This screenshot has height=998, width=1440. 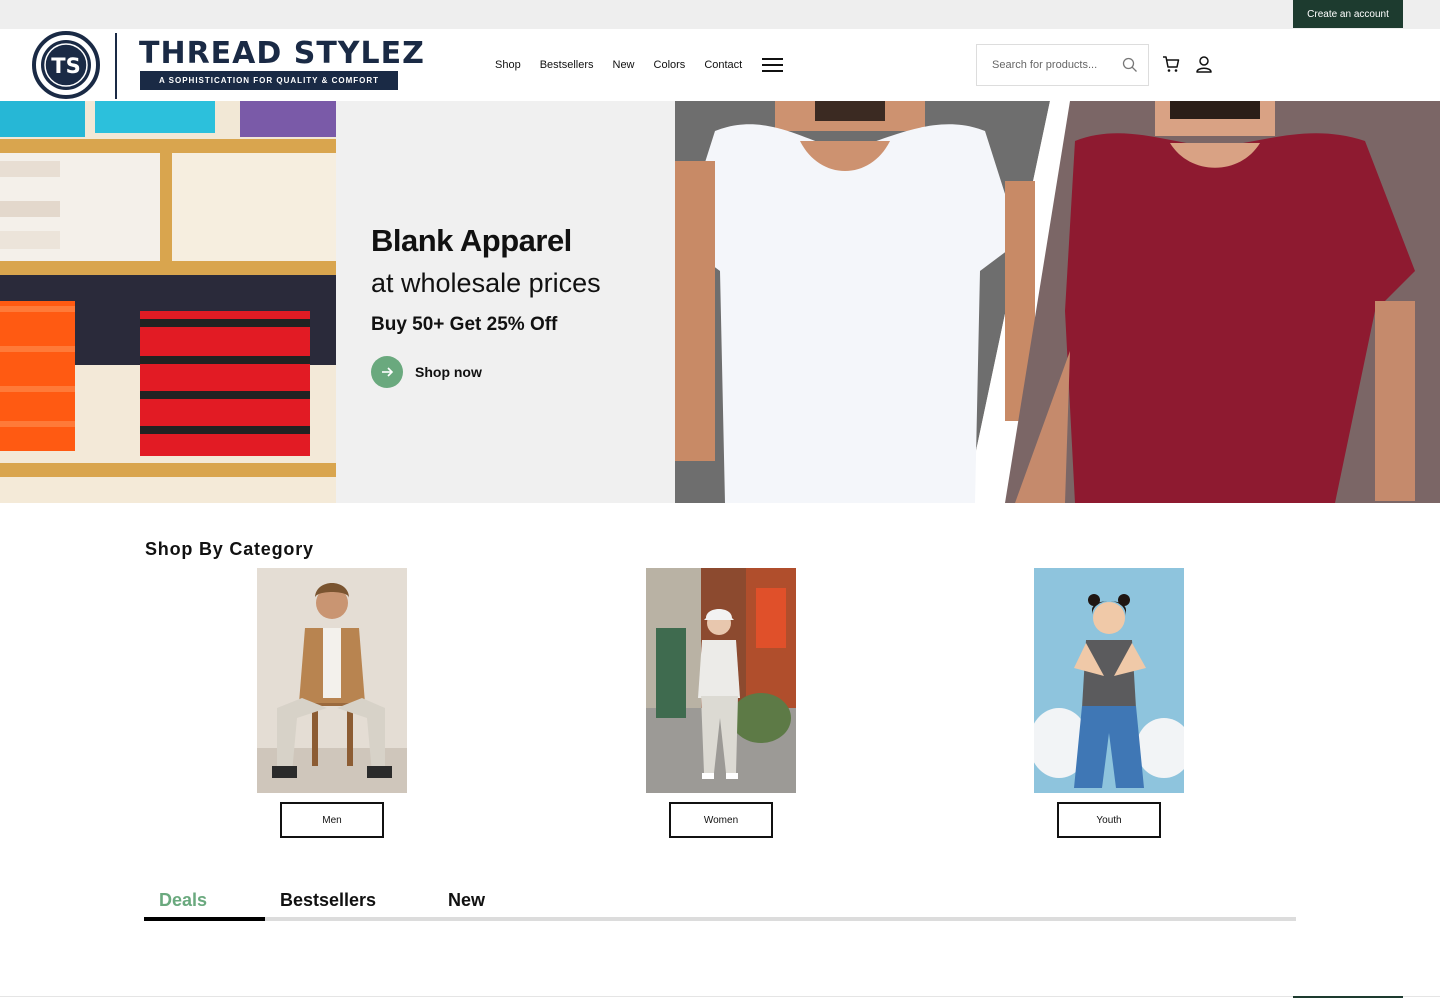 What do you see at coordinates (1348, 14) in the screenshot?
I see `create-account-button: Create an account` at bounding box center [1348, 14].